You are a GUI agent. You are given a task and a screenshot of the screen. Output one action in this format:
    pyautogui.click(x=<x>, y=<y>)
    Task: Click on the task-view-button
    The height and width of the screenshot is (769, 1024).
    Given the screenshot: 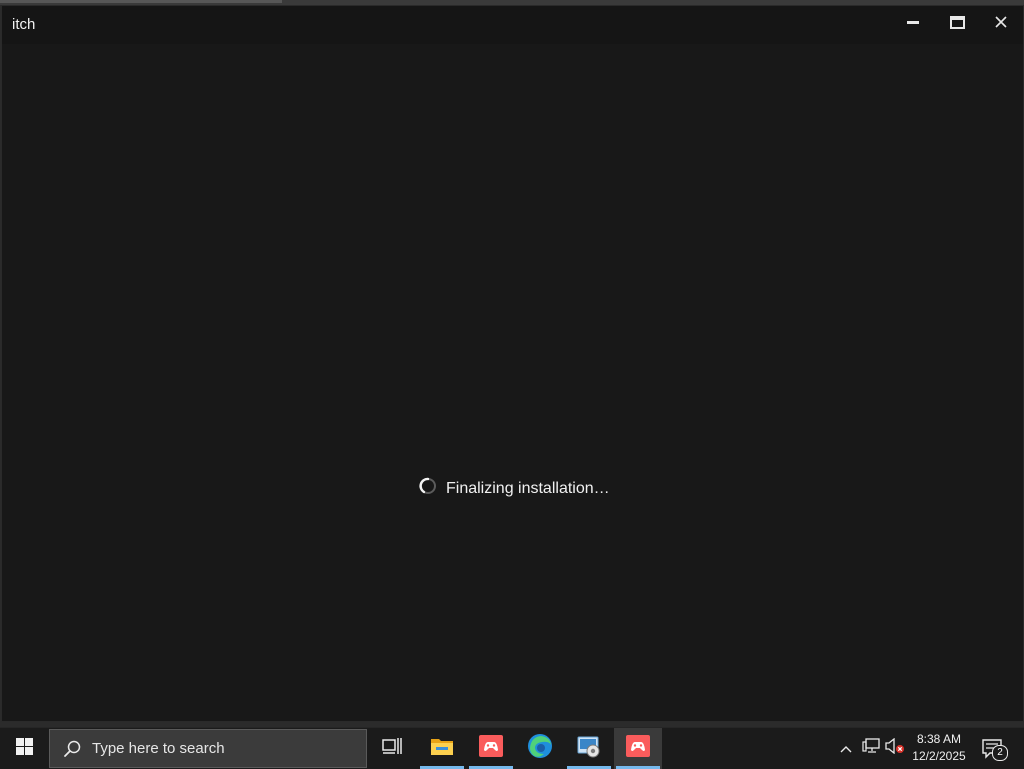 What is the action you would take?
    pyautogui.click(x=392, y=748)
    